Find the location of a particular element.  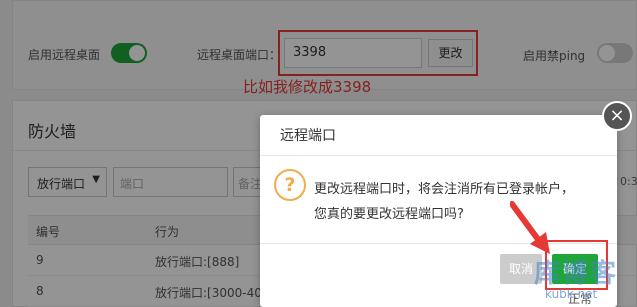

dialog-divider is located at coordinates (438, 155).